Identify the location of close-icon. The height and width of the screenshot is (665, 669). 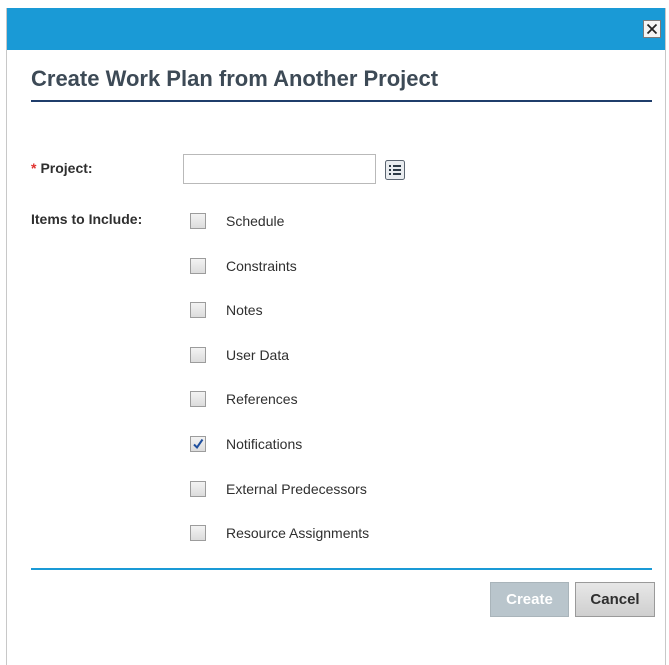
(652, 29).